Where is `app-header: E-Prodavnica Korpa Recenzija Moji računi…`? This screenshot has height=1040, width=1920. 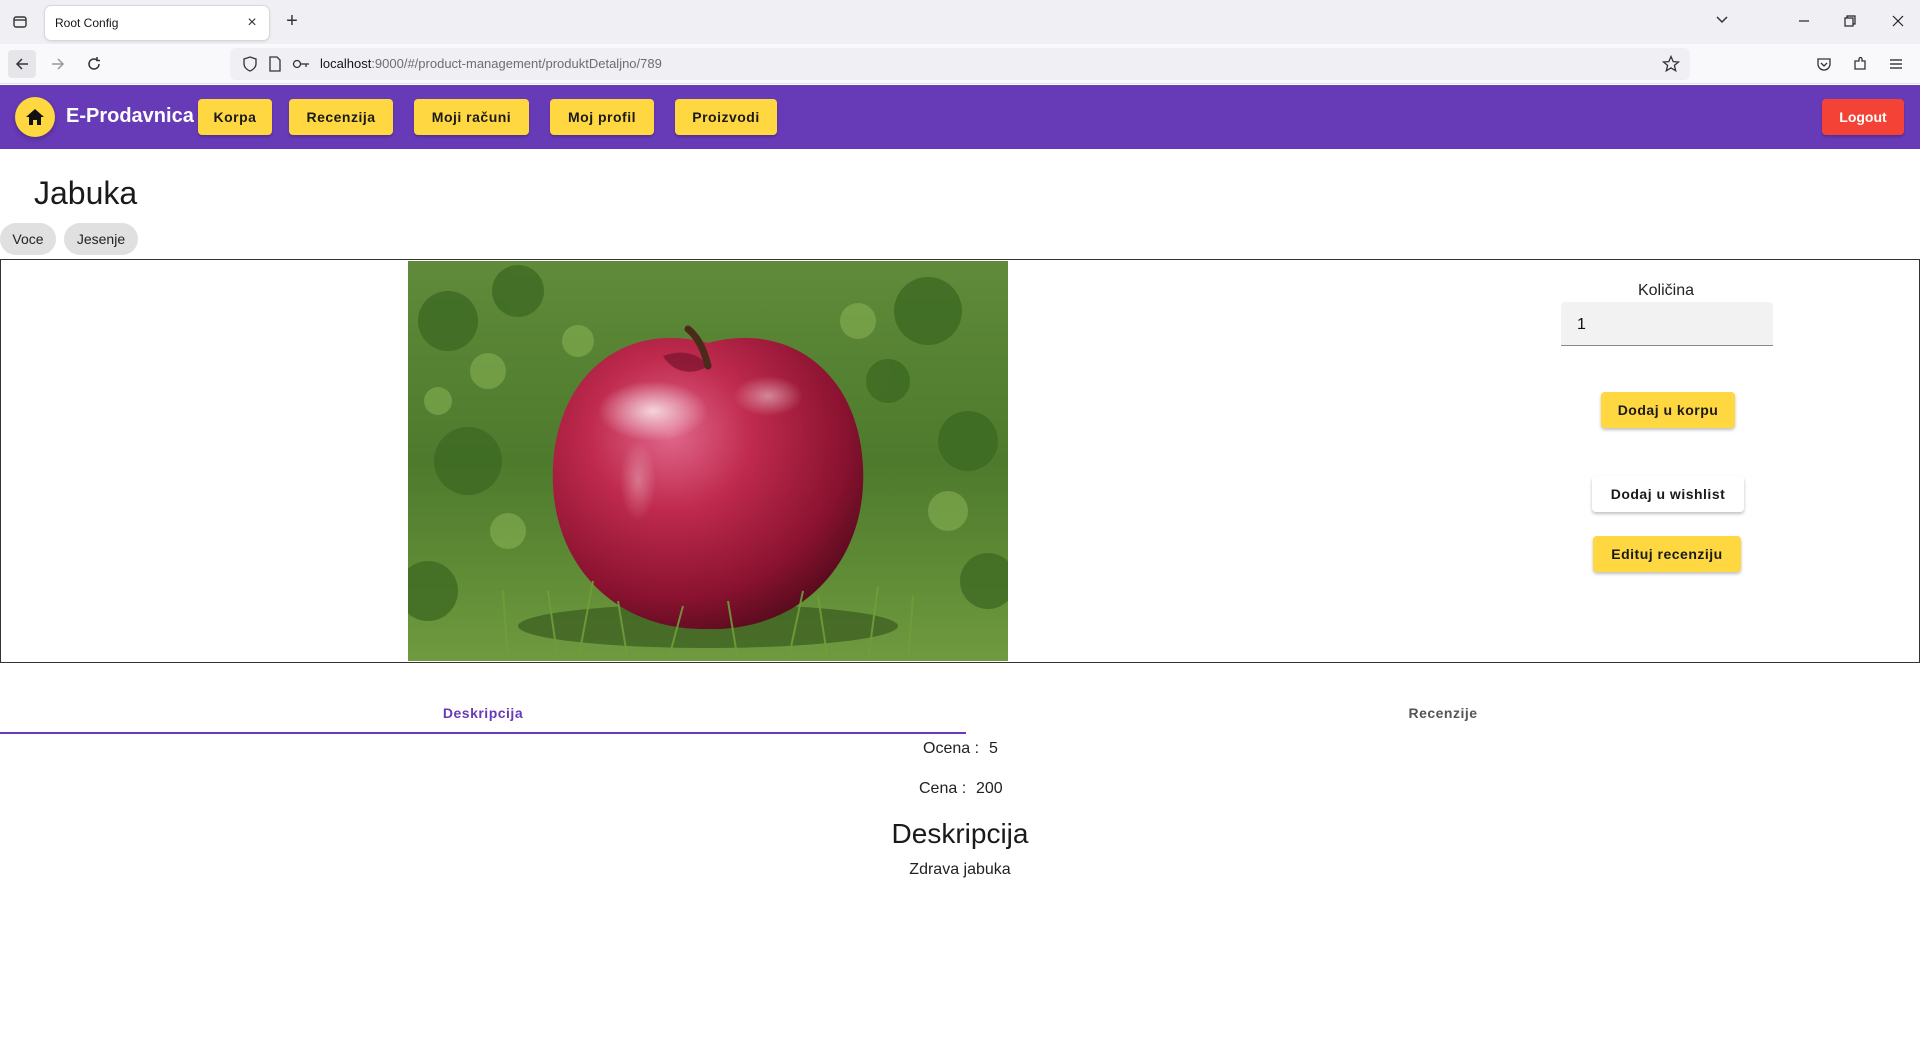
app-header: E-Prodavnica Korpa Recenzija Moji računi… is located at coordinates (960, 117).